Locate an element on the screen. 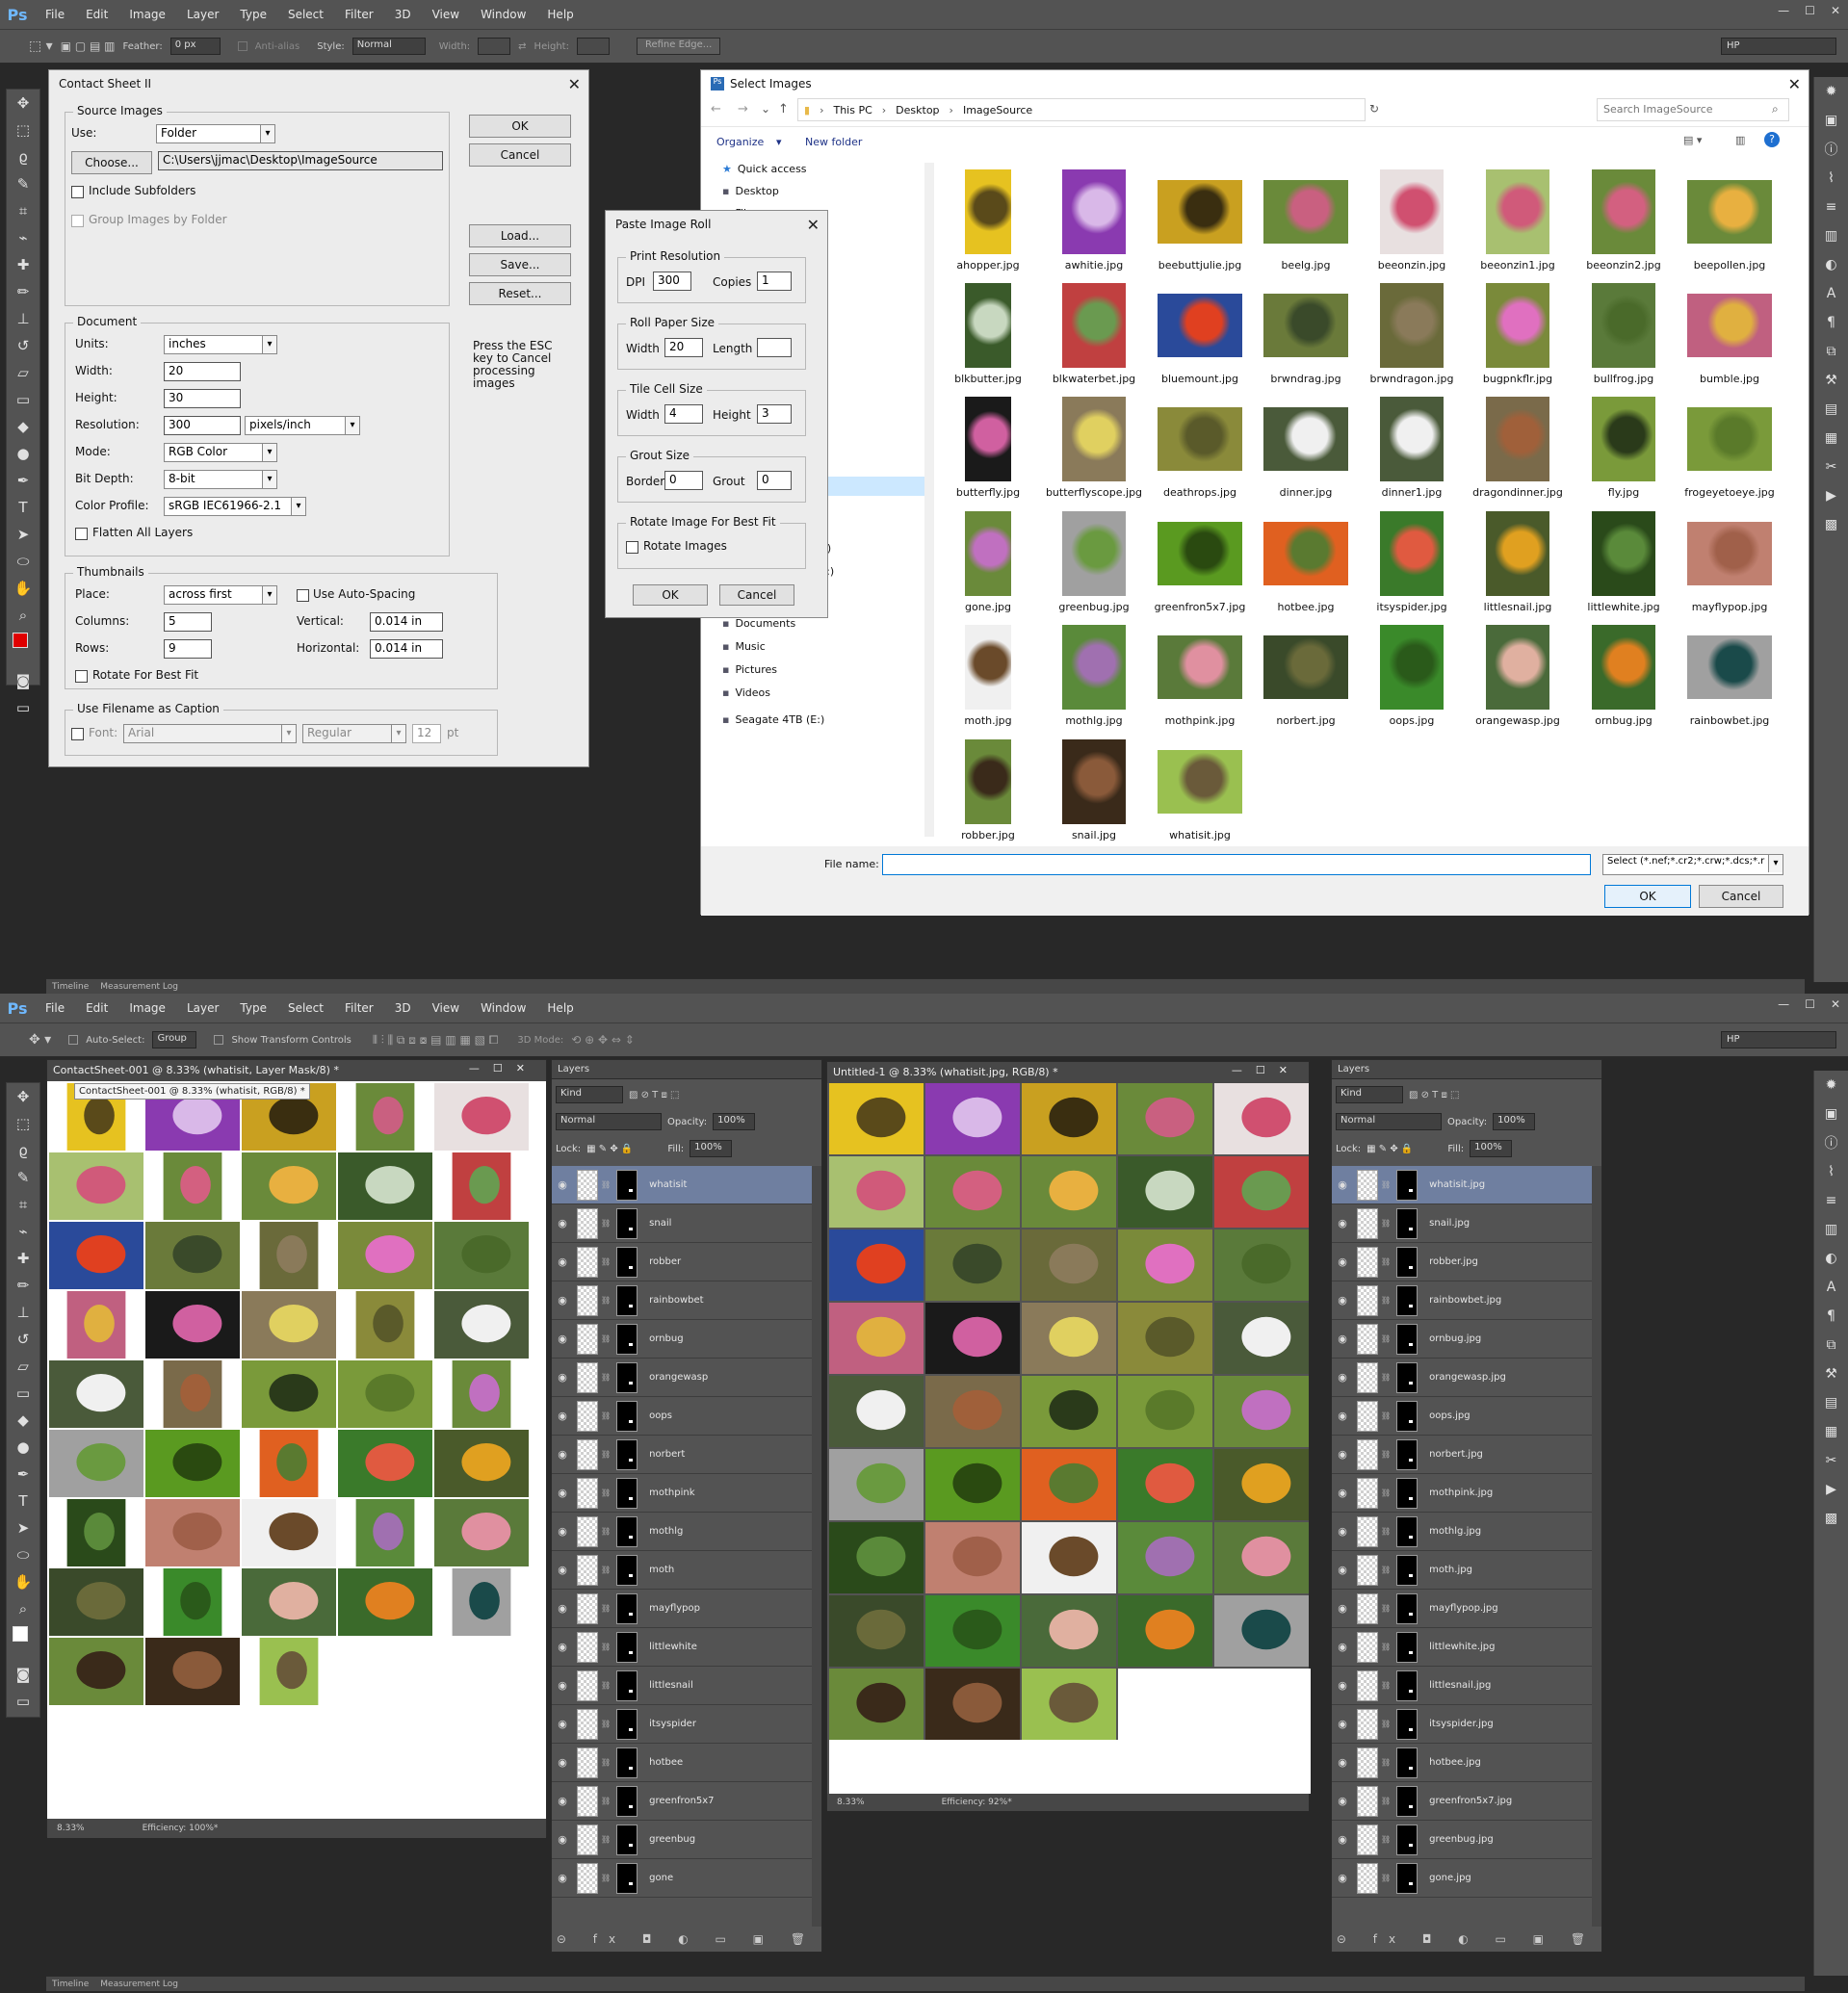 This screenshot has width=1848, height=1993. actions-icon: ▶ is located at coordinates (1831, 1489).